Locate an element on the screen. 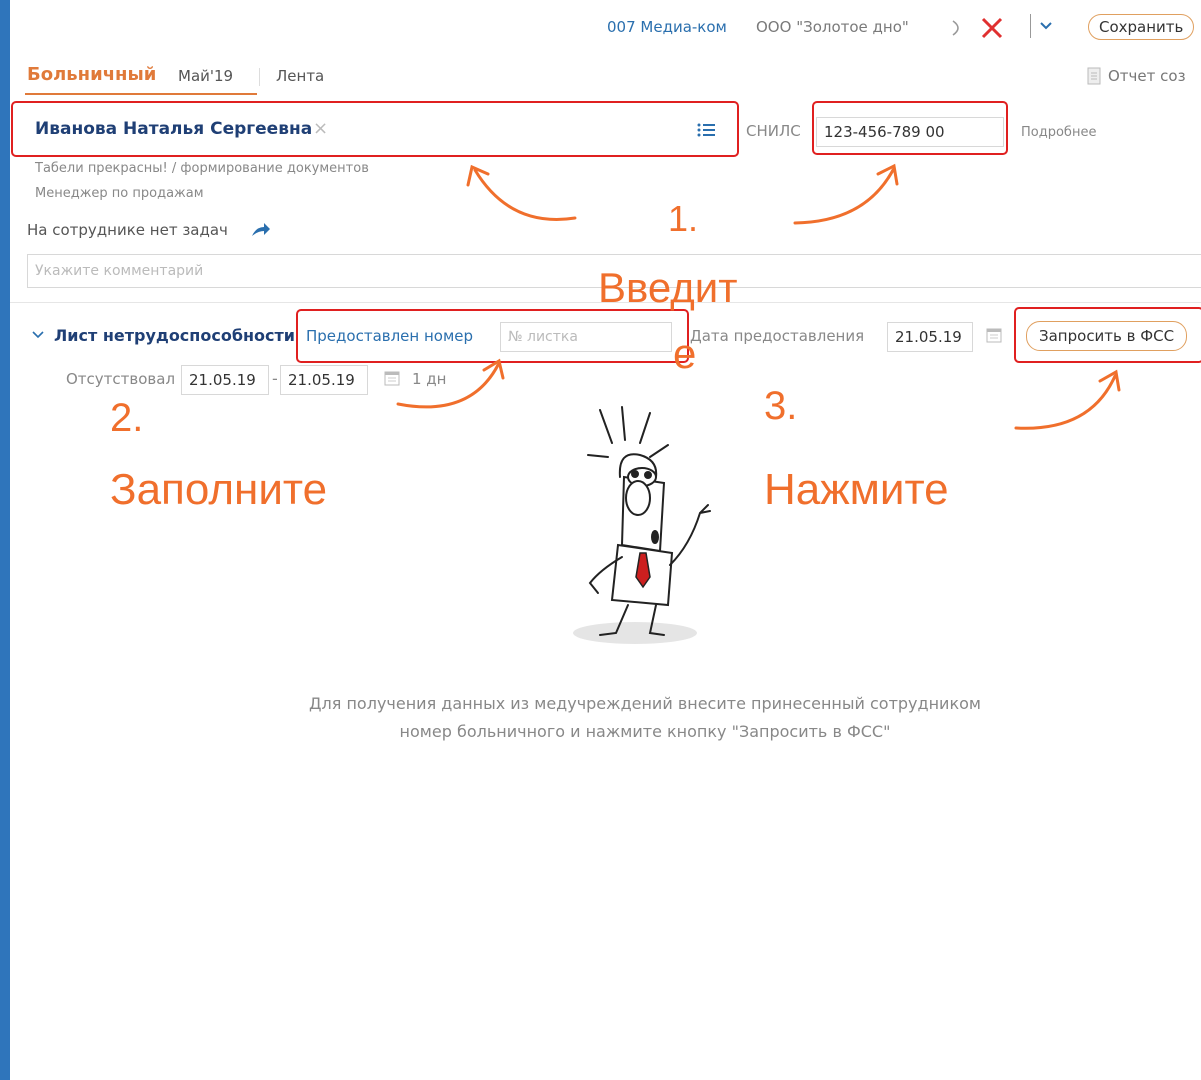 The image size is (1201, 1080). step3-text: Нажмите is located at coordinates (856, 489).